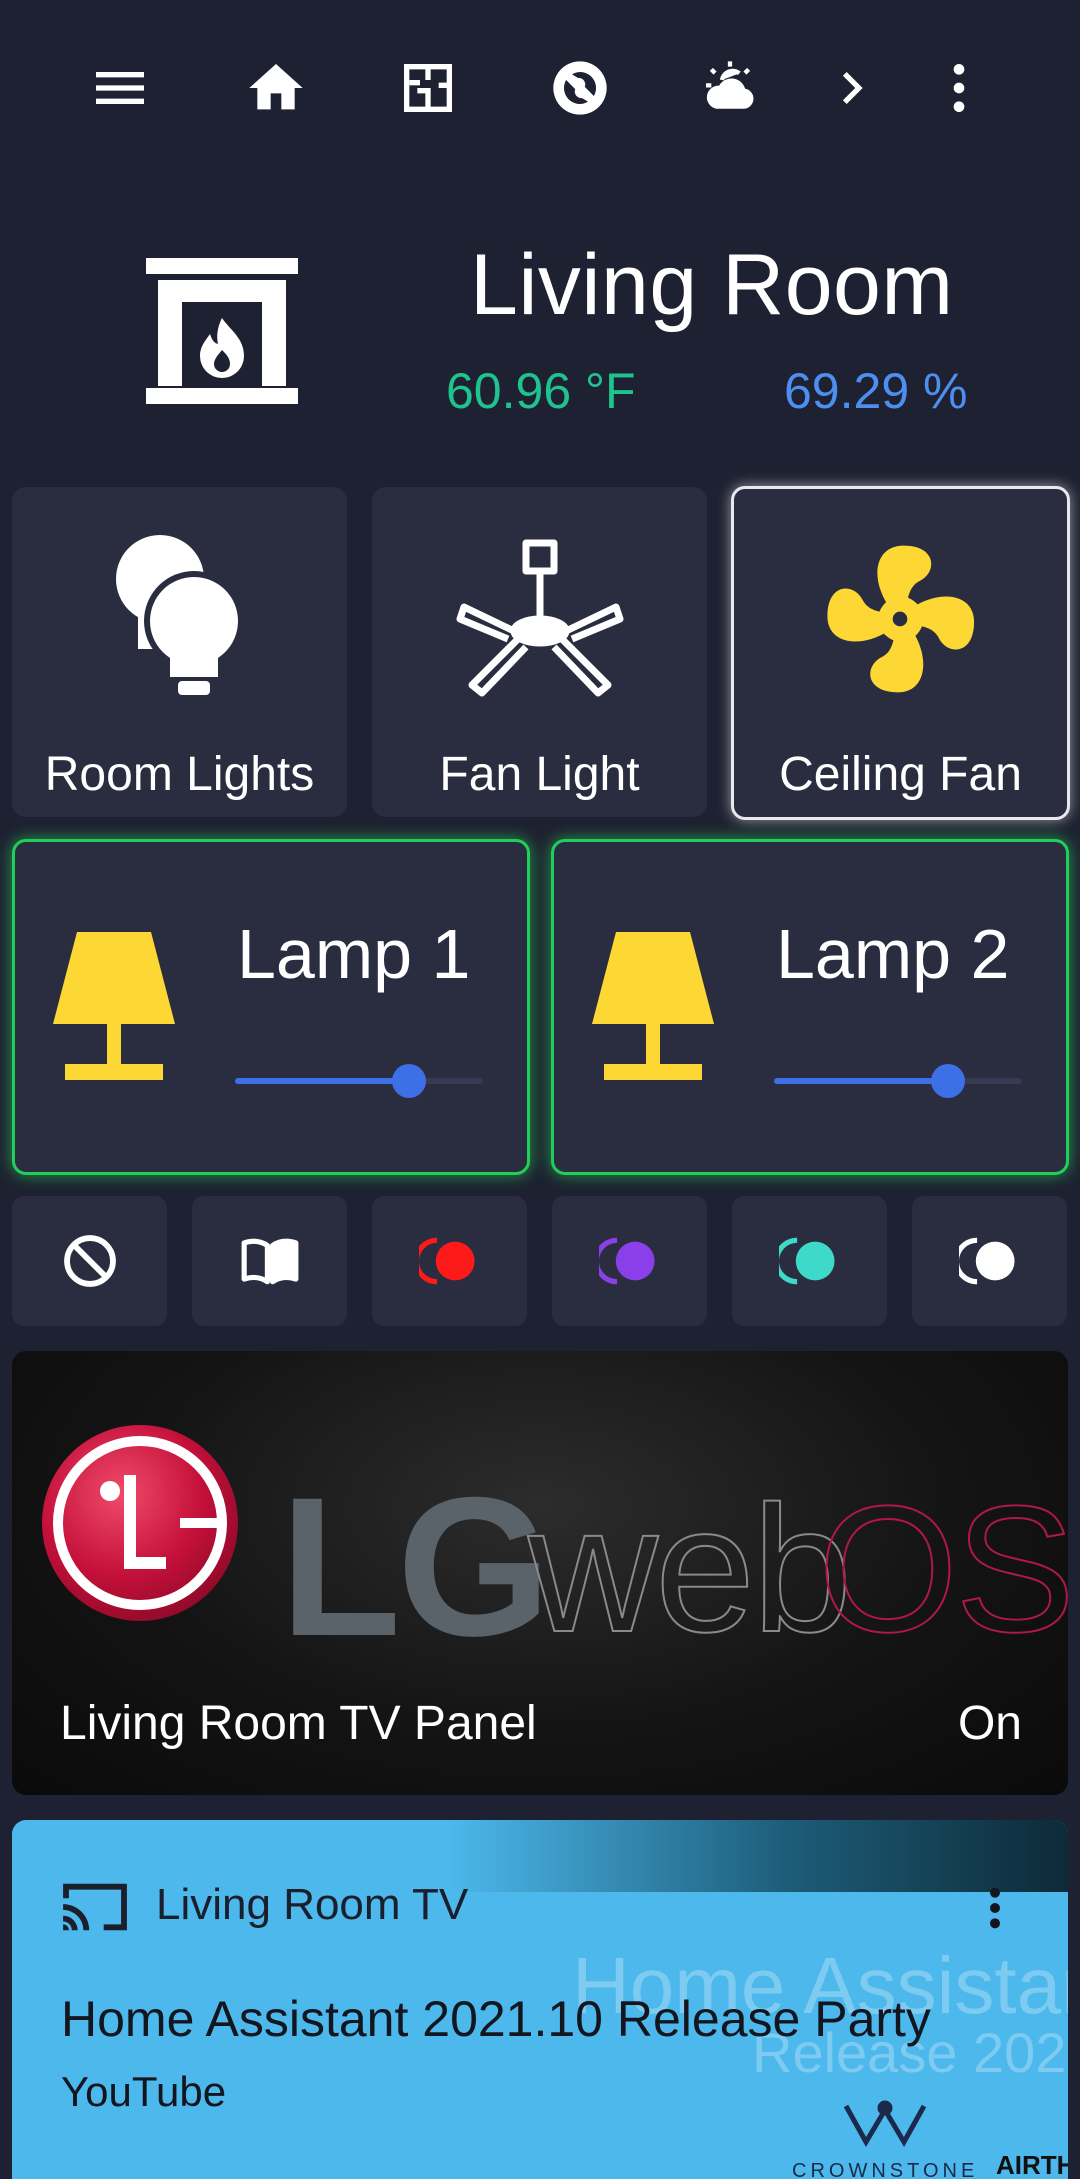  What do you see at coordinates (900, 619) in the screenshot?
I see `fan-icon` at bounding box center [900, 619].